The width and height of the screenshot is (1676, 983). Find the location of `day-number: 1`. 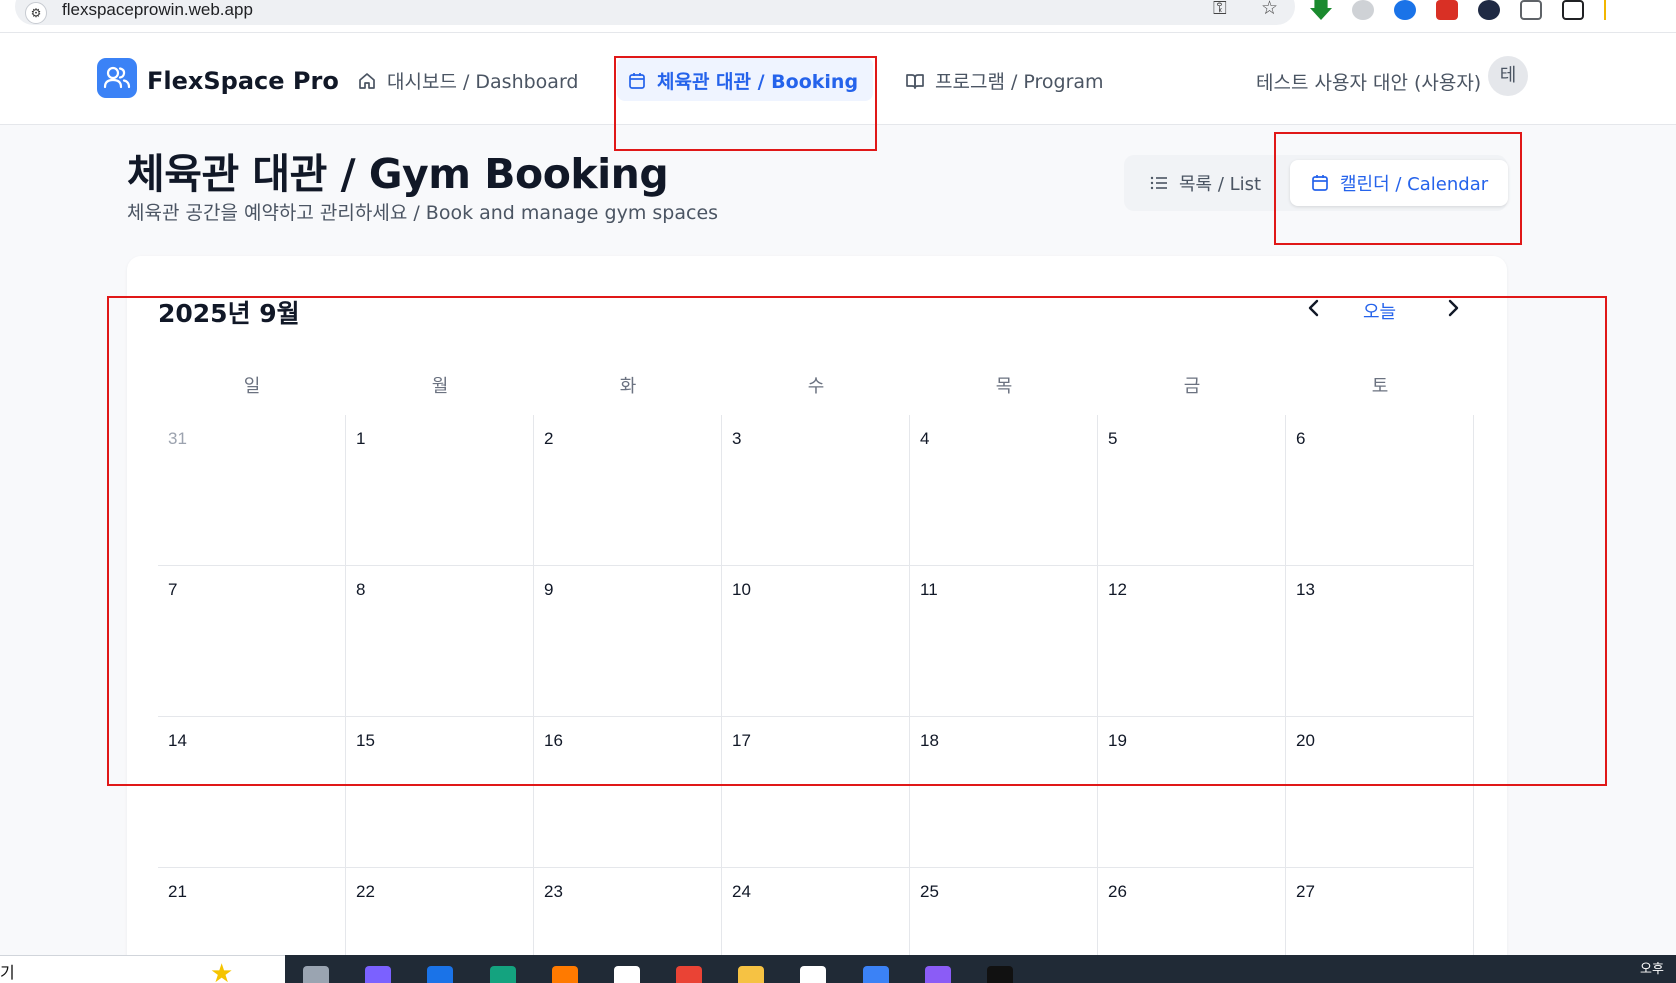

day-number: 1 is located at coordinates (361, 438).